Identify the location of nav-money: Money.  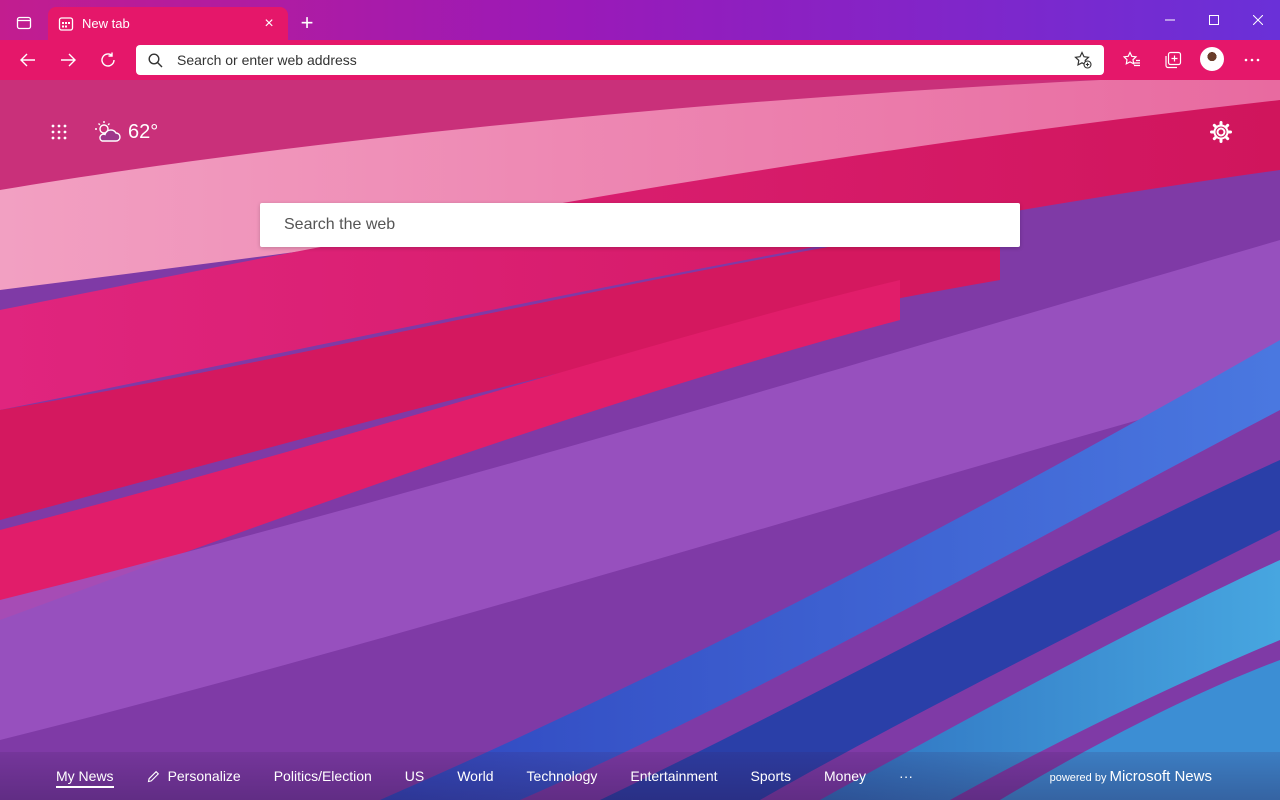
(845, 776).